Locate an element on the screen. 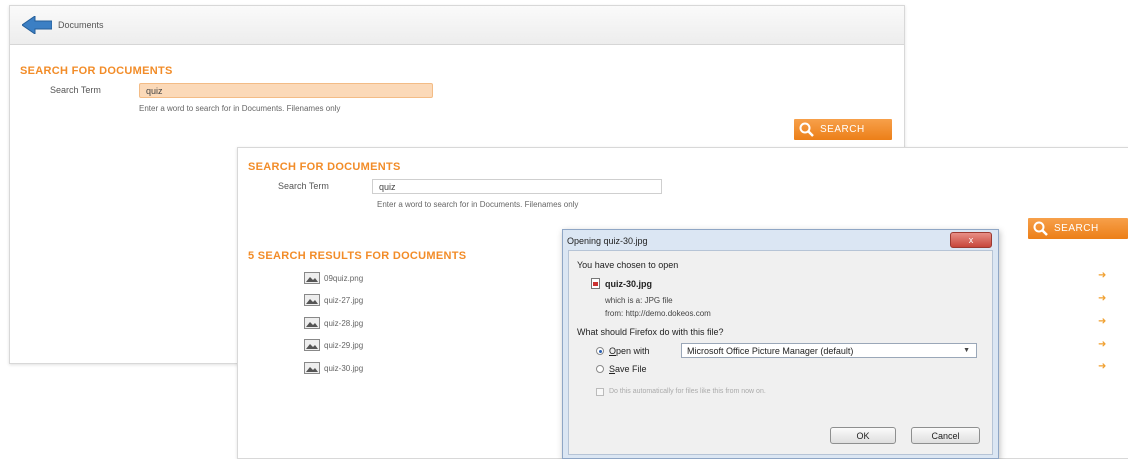 The width and height of the screenshot is (1128, 459). ok-button: OK is located at coordinates (863, 435).